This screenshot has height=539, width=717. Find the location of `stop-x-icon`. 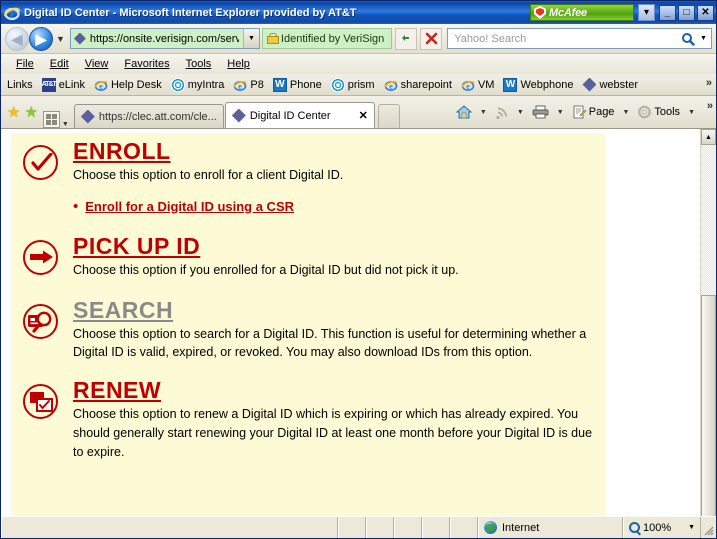

stop-x-icon is located at coordinates (431, 38).